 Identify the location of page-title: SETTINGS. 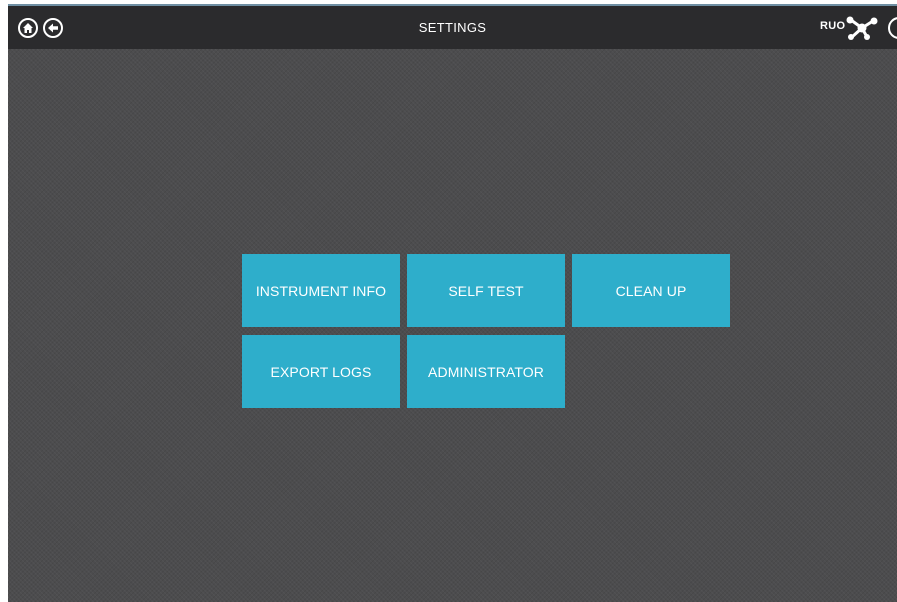
(452, 27).